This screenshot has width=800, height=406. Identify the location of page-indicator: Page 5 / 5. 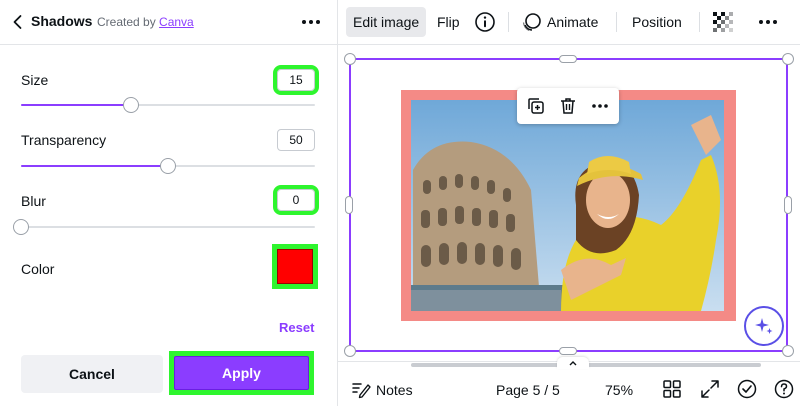
(528, 390).